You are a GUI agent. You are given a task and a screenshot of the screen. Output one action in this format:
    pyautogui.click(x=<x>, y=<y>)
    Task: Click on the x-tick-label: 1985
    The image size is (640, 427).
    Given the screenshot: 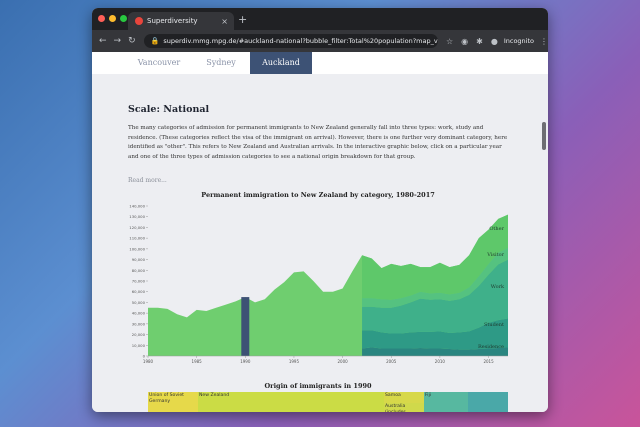 What is the action you would take?
    pyautogui.click(x=197, y=361)
    